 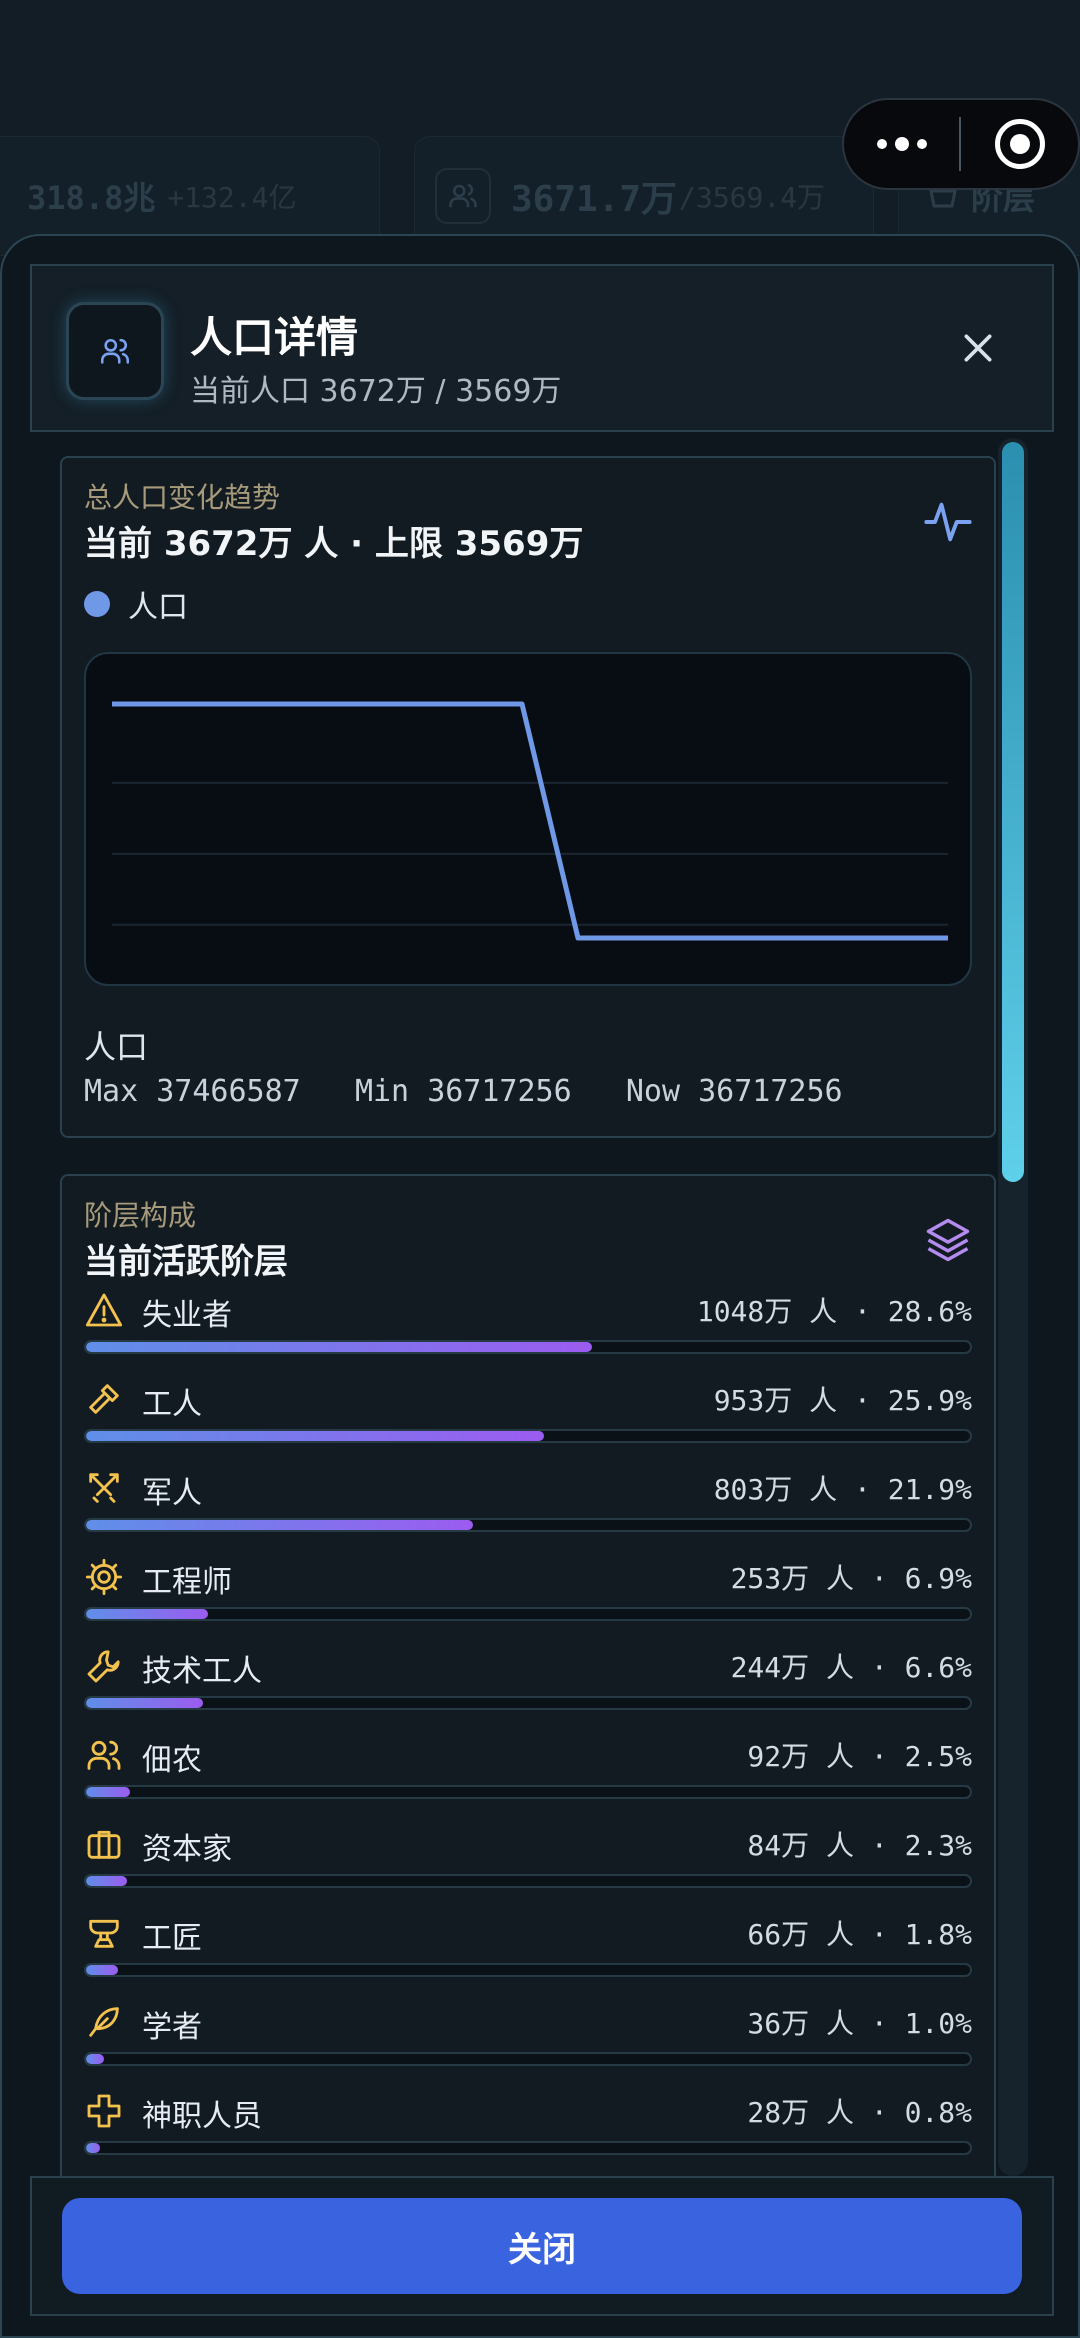 What do you see at coordinates (172, 2027) in the screenshot?
I see `strata-name: 学者` at bounding box center [172, 2027].